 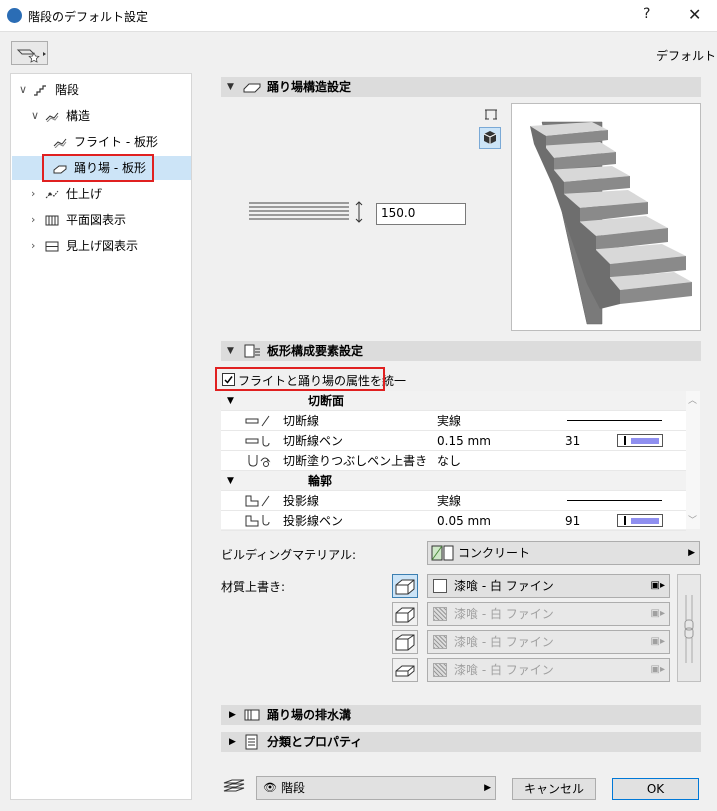 What do you see at coordinates (315, 351) in the screenshot?
I see `section-title: 板形構成要素設定` at bounding box center [315, 351].